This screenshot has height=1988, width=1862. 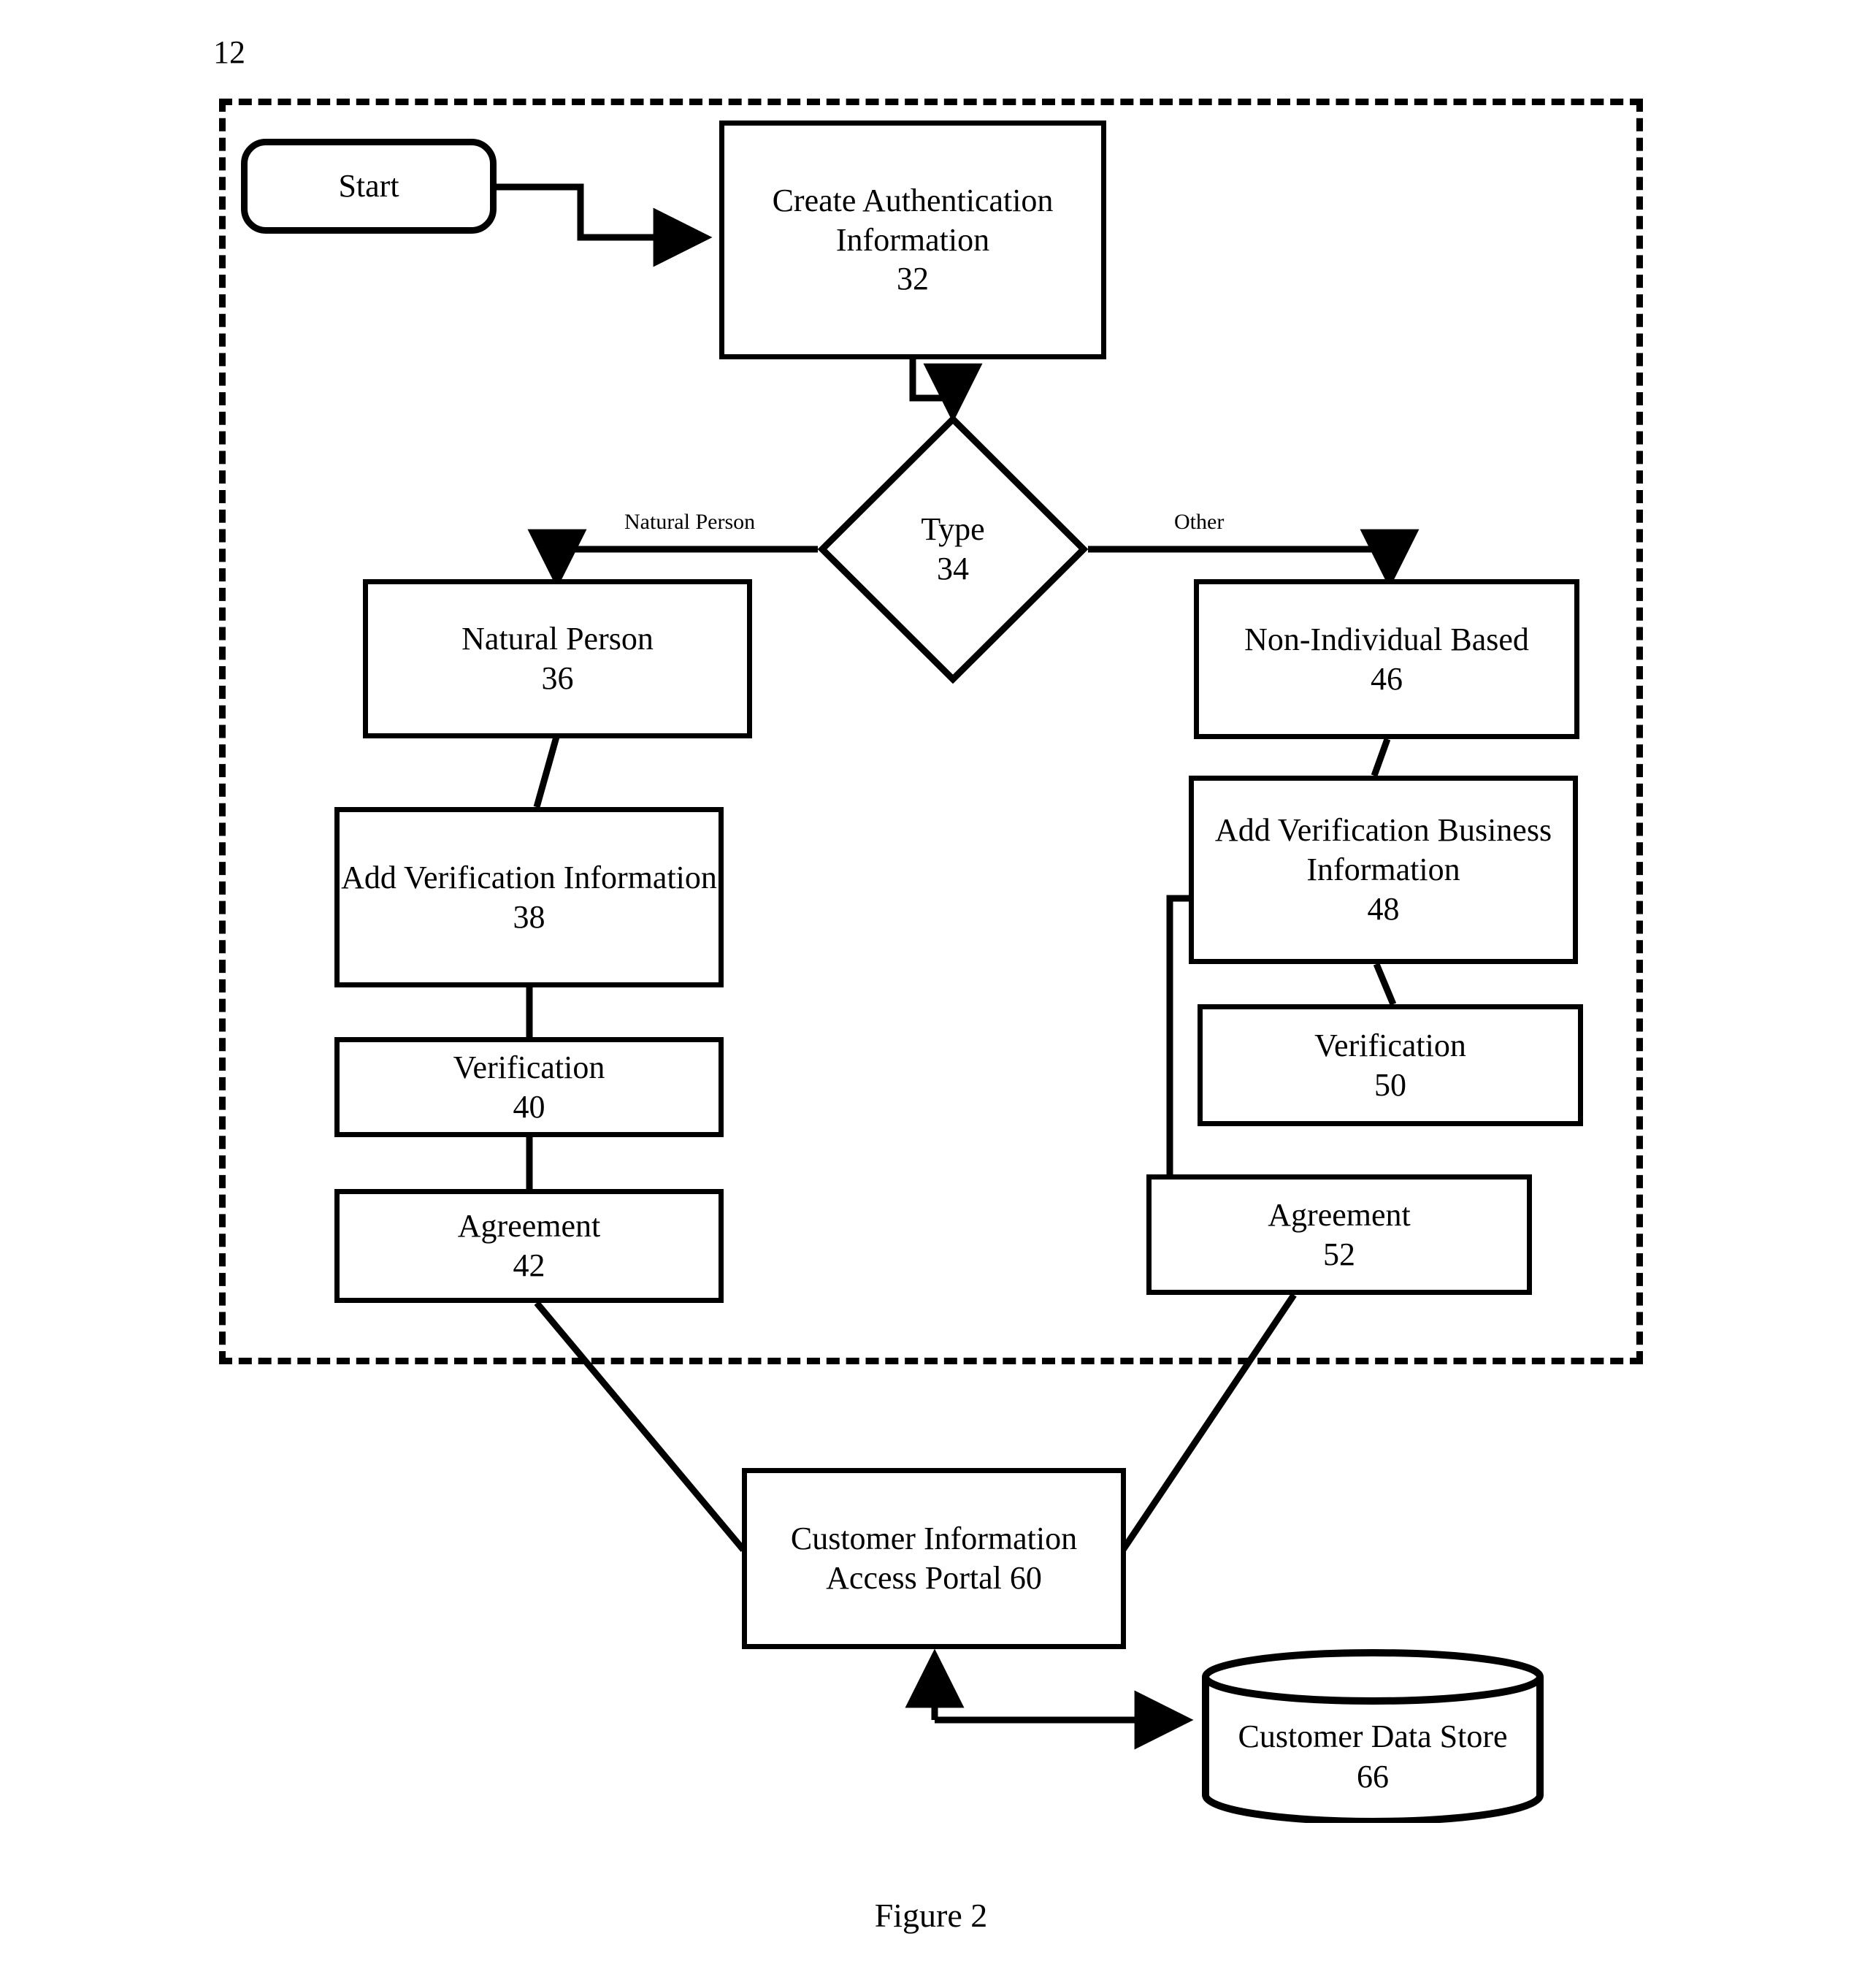 What do you see at coordinates (1390, 1084) in the screenshot?
I see `node-verification-right-number: 50` at bounding box center [1390, 1084].